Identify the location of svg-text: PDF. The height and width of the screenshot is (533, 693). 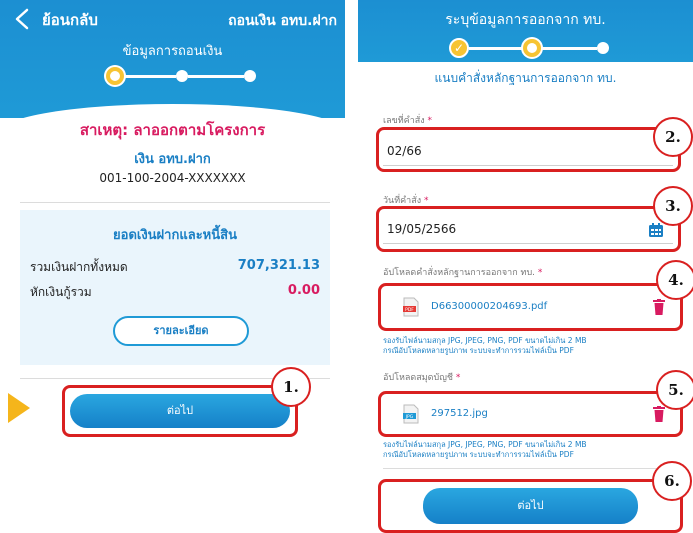
(409, 310).